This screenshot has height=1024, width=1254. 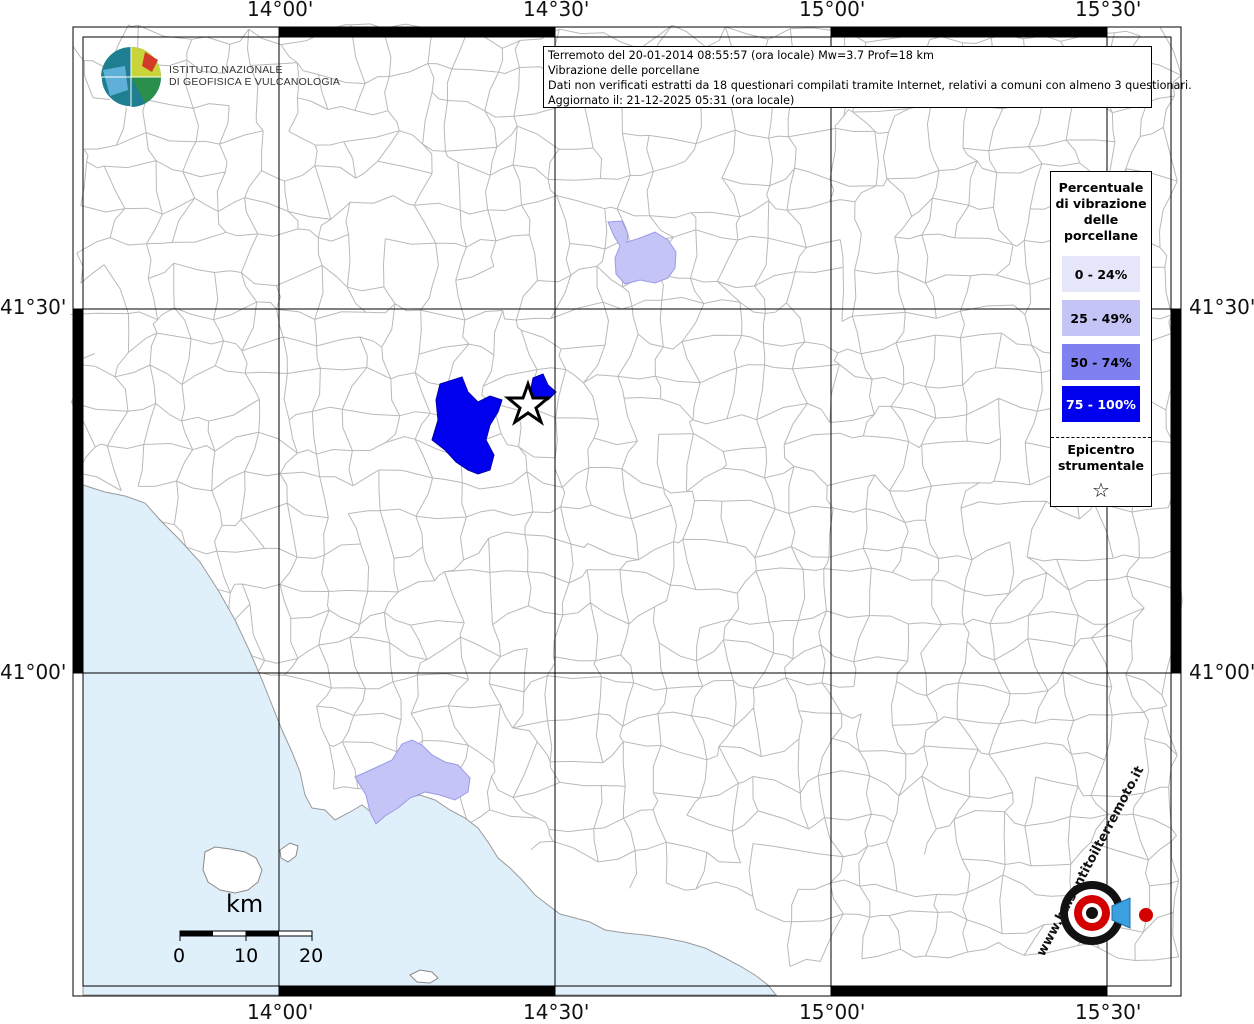 What do you see at coordinates (556, 1012) in the screenshot?
I see `lon-label-bottom-2: 14°30'` at bounding box center [556, 1012].